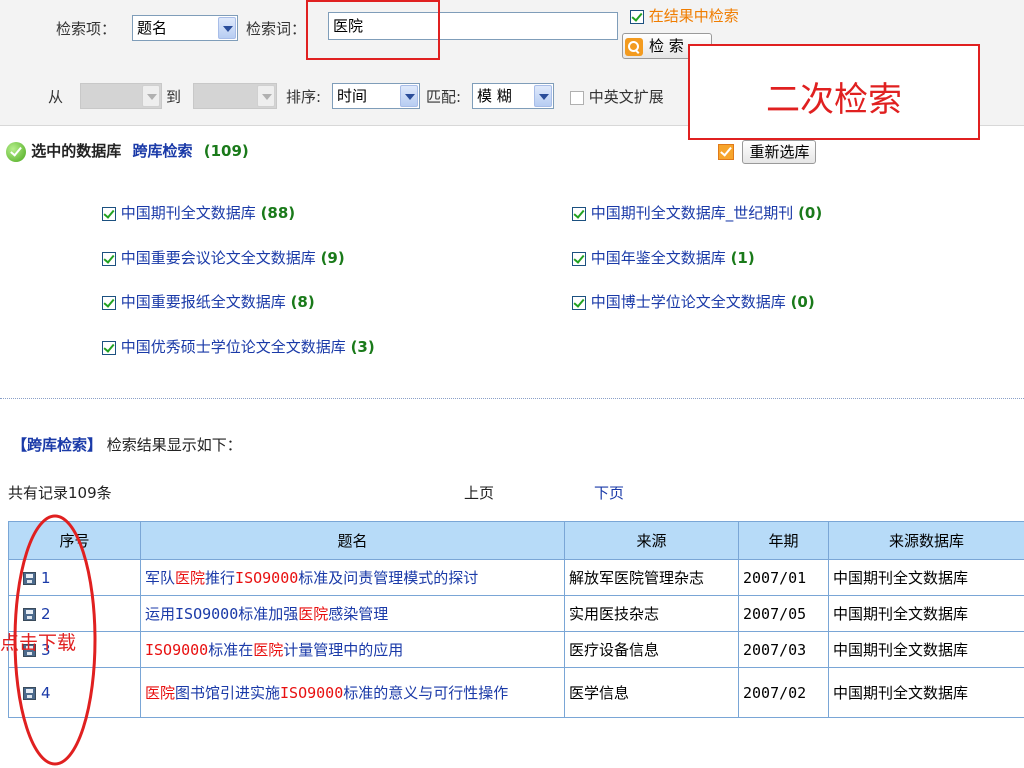 The image size is (1024, 768). What do you see at coordinates (174, 97) in the screenshot?
I see `to-label: 到` at bounding box center [174, 97].